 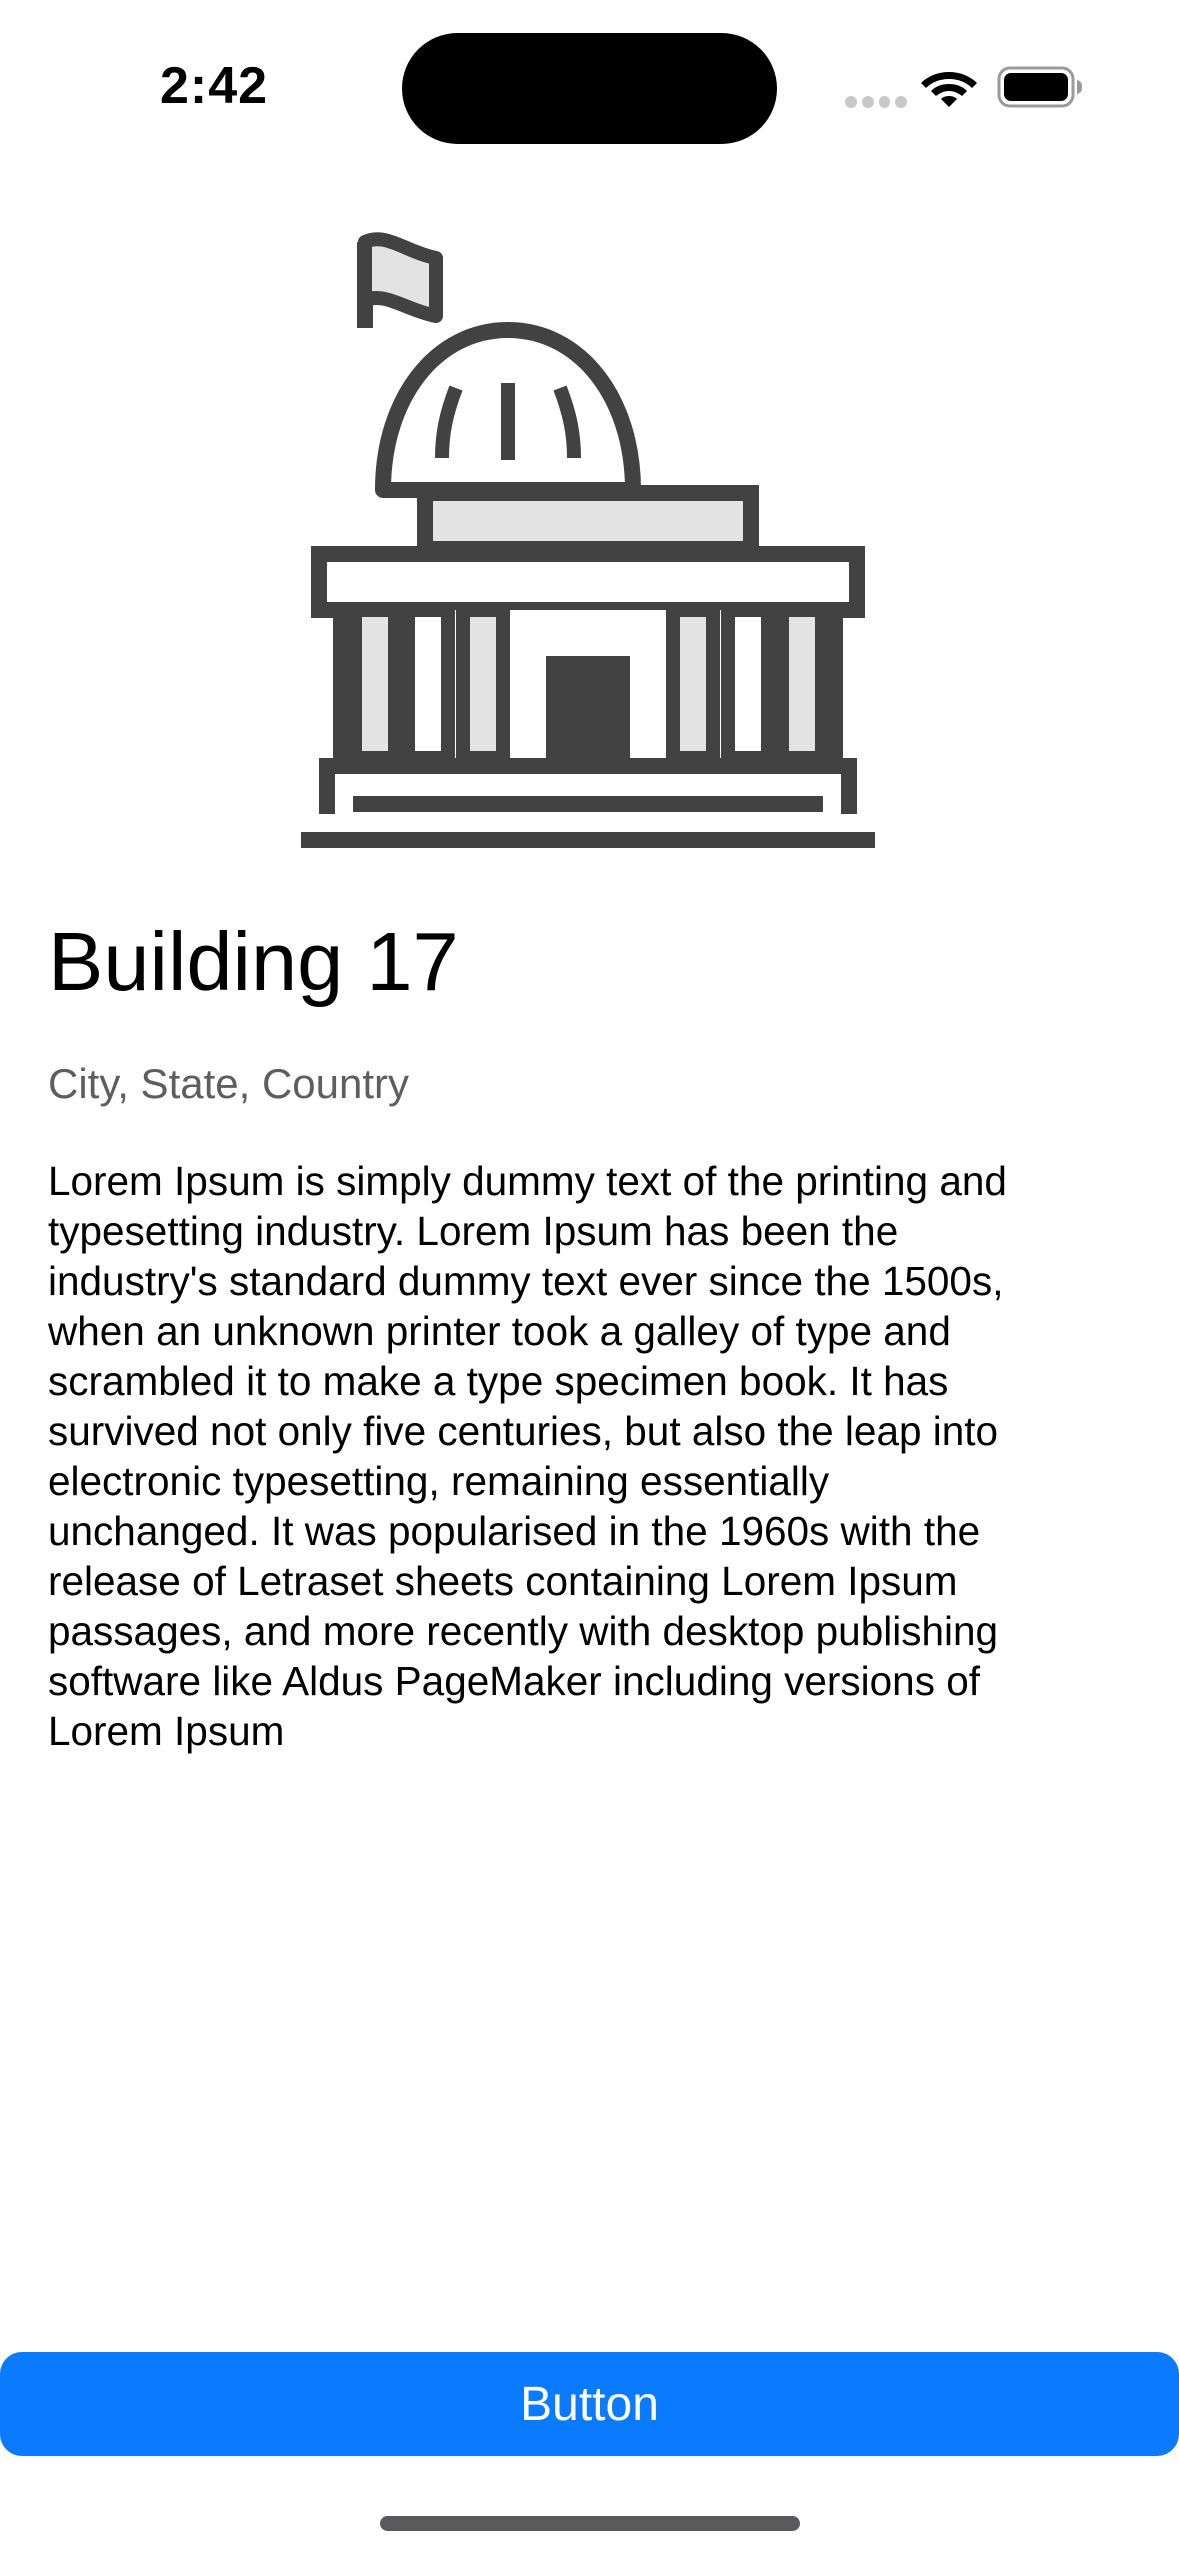 What do you see at coordinates (876, 102) in the screenshot?
I see `signal-icon` at bounding box center [876, 102].